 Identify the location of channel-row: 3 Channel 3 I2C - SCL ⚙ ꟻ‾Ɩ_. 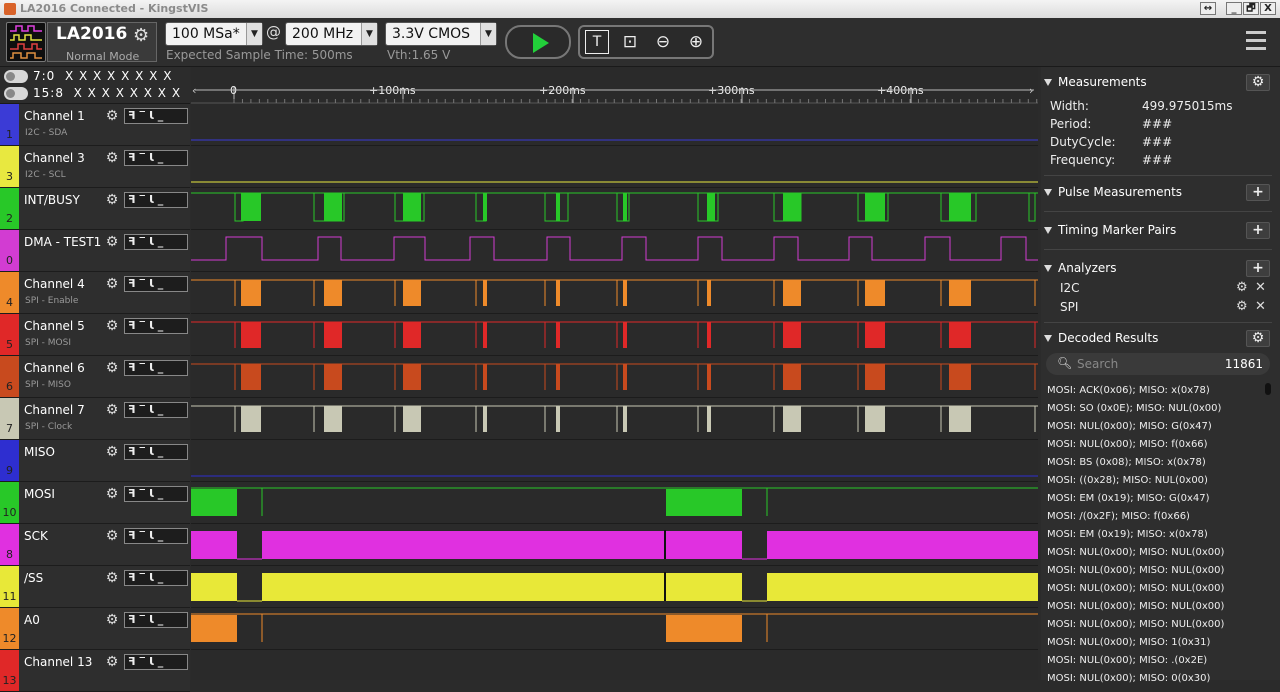
(95, 167).